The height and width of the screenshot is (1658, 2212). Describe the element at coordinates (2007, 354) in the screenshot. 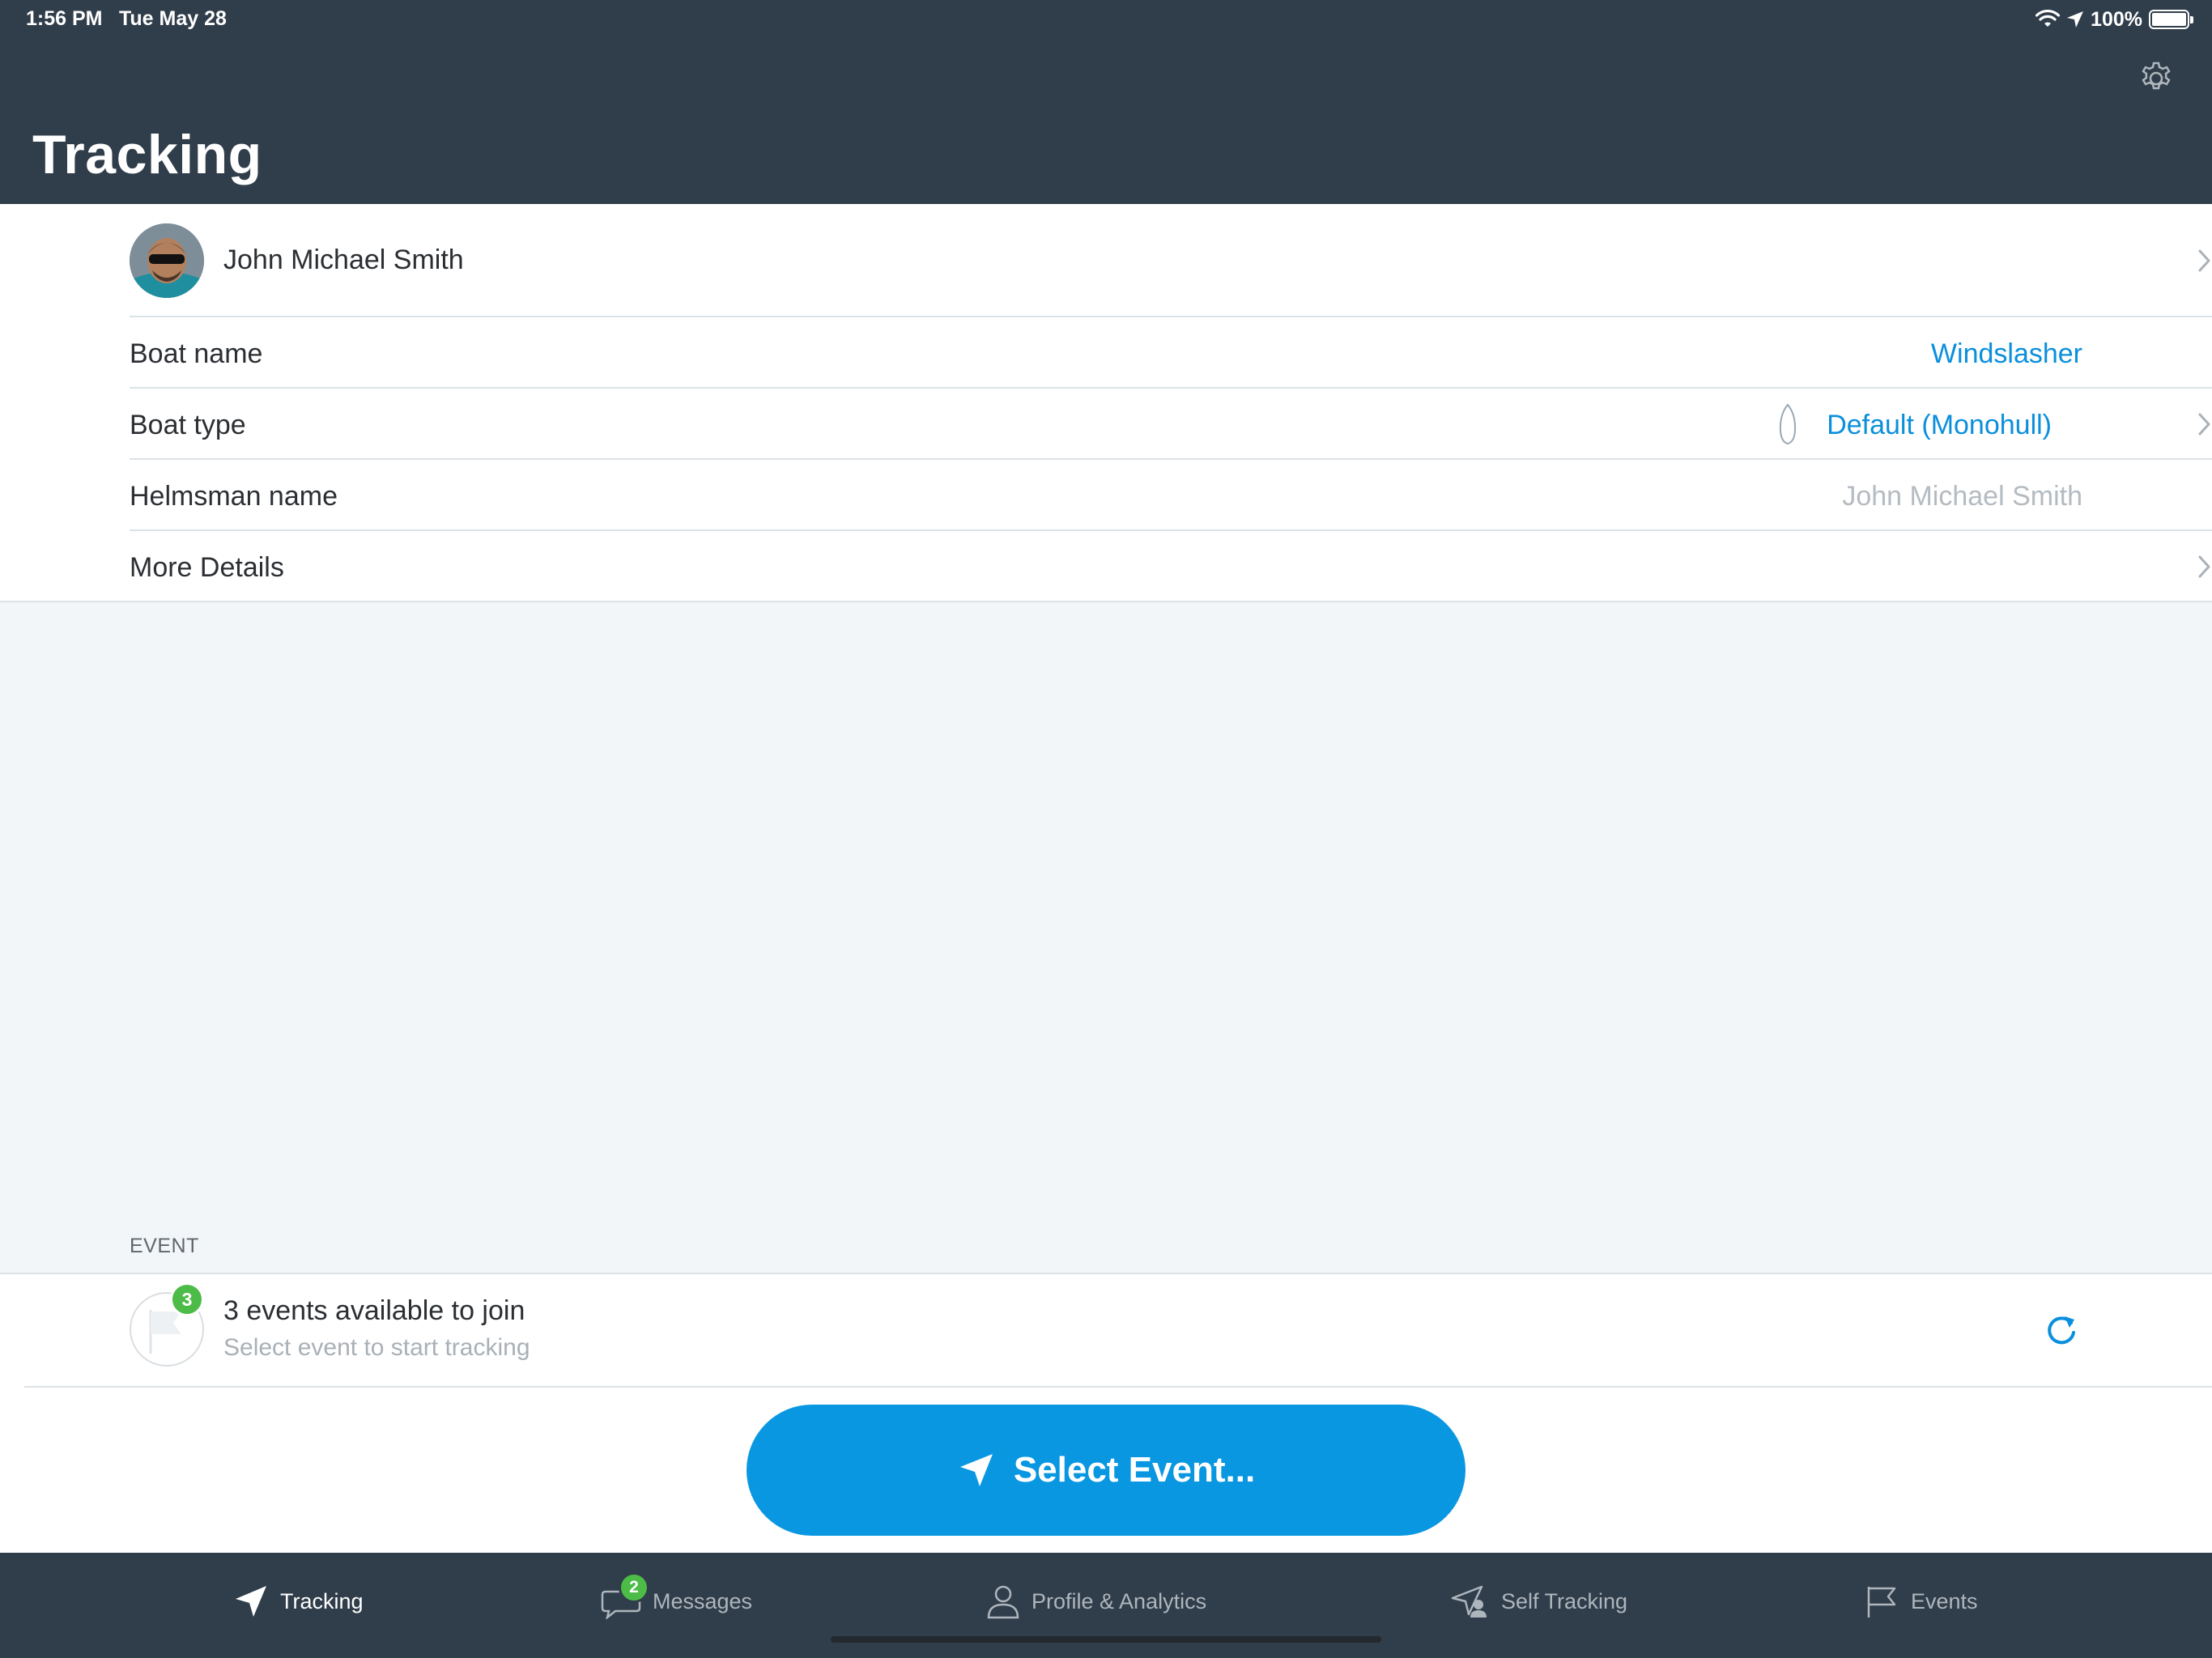

I see `boat-name-value: Windslasher` at that location.